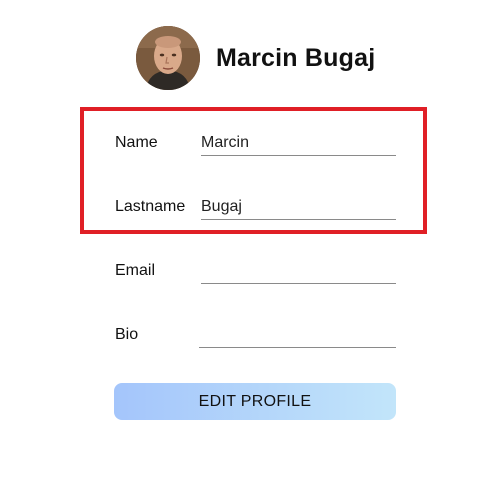 This screenshot has width=502, height=493. Describe the element at coordinates (127, 334) in the screenshot. I see `bio-label: Bio` at that location.